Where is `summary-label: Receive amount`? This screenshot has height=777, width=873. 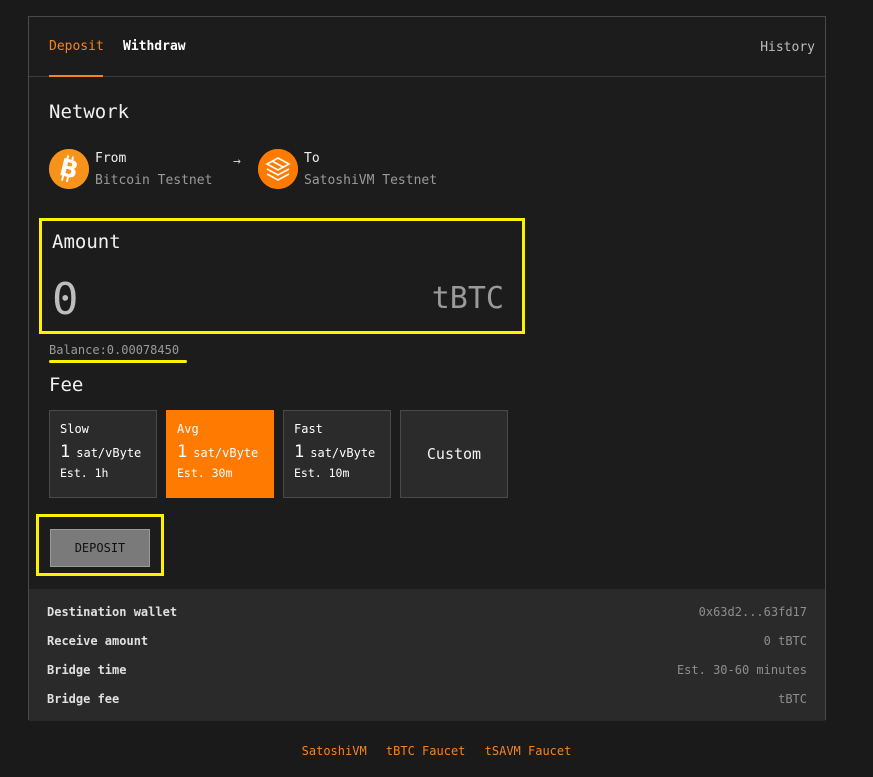
summary-label: Receive amount is located at coordinates (98, 641).